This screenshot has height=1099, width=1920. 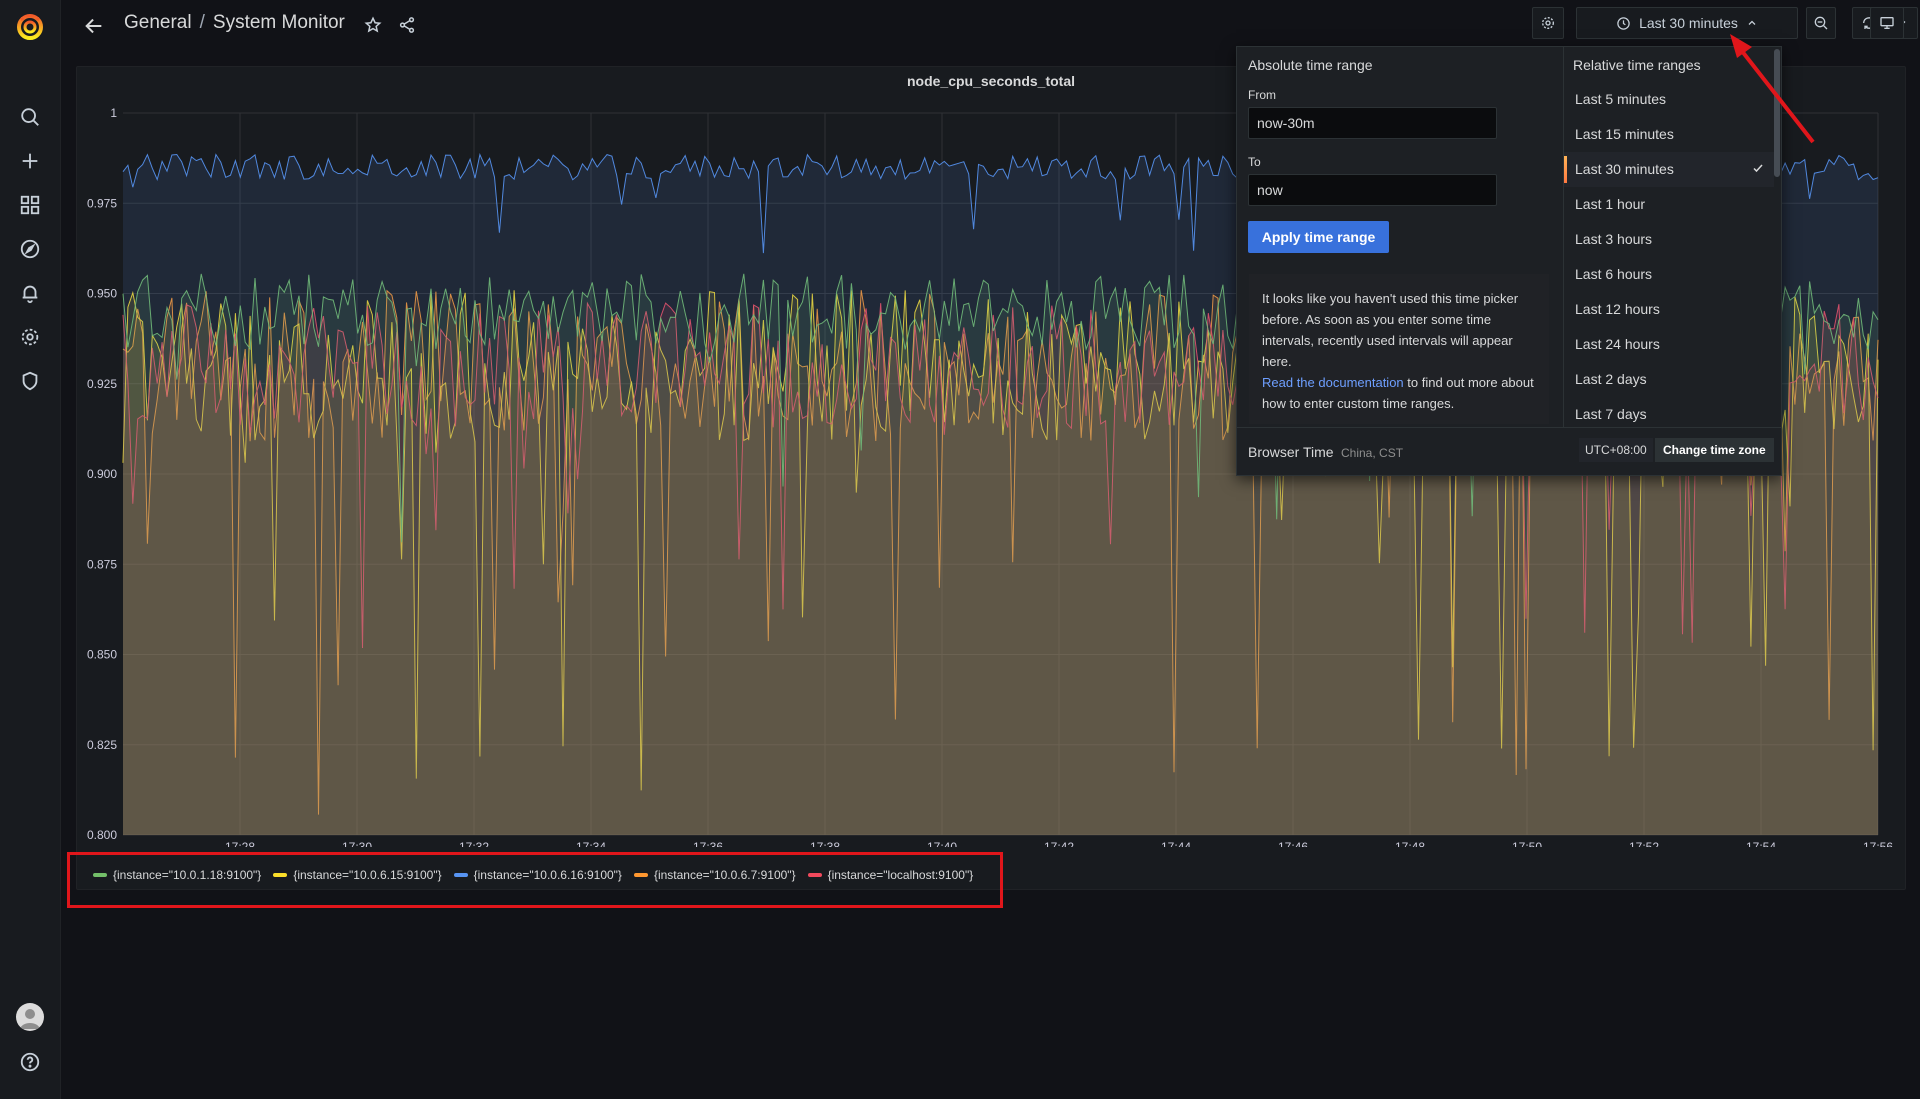 What do you see at coordinates (474, 843) in the screenshot?
I see `x-tick-label: 17:32` at bounding box center [474, 843].